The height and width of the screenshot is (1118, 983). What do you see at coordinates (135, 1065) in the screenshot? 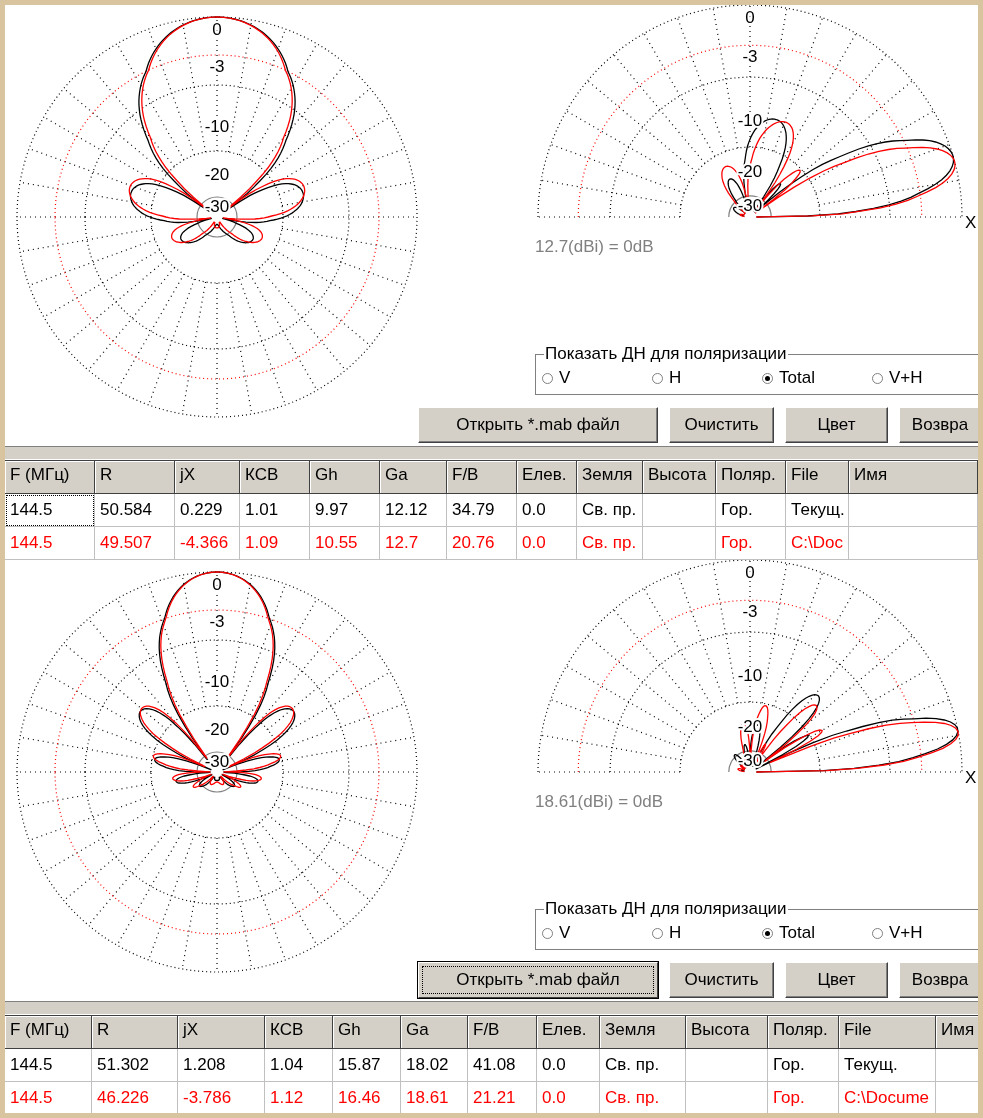
I see `table-cell: 51.302` at bounding box center [135, 1065].